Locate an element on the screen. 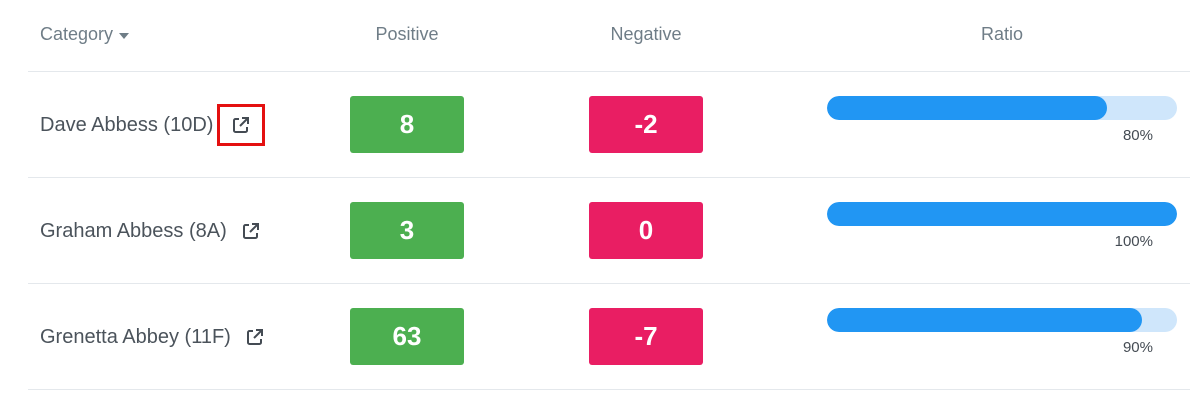 This screenshot has width=1201, height=403. ratio-cell: 80% is located at coordinates (1002, 120).